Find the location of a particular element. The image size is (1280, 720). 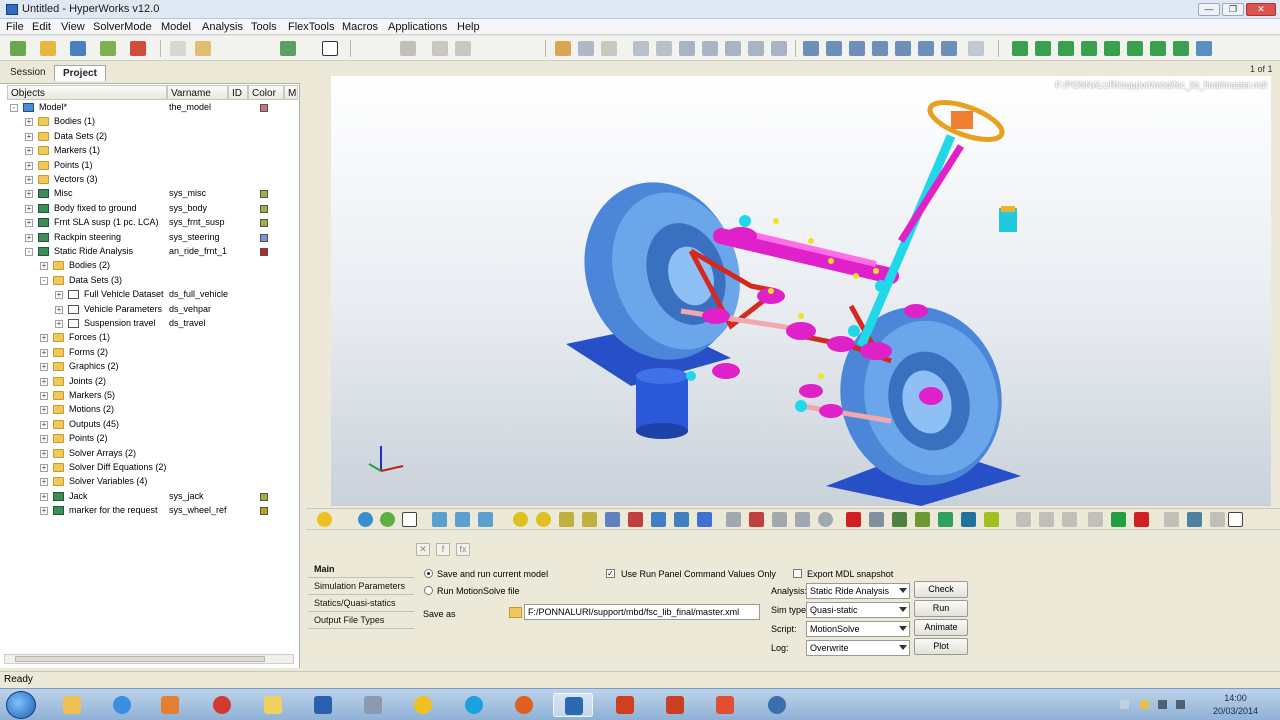

tree-row: + Full Vehicle Dataset ds_full_vehicle is located at coordinates (149, 295).